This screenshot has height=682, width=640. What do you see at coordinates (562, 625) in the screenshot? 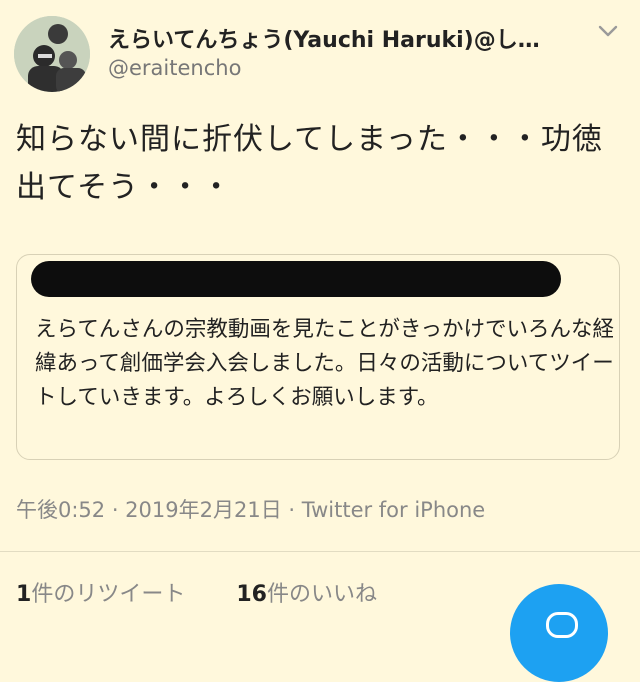
I see `reply-icon` at bounding box center [562, 625].